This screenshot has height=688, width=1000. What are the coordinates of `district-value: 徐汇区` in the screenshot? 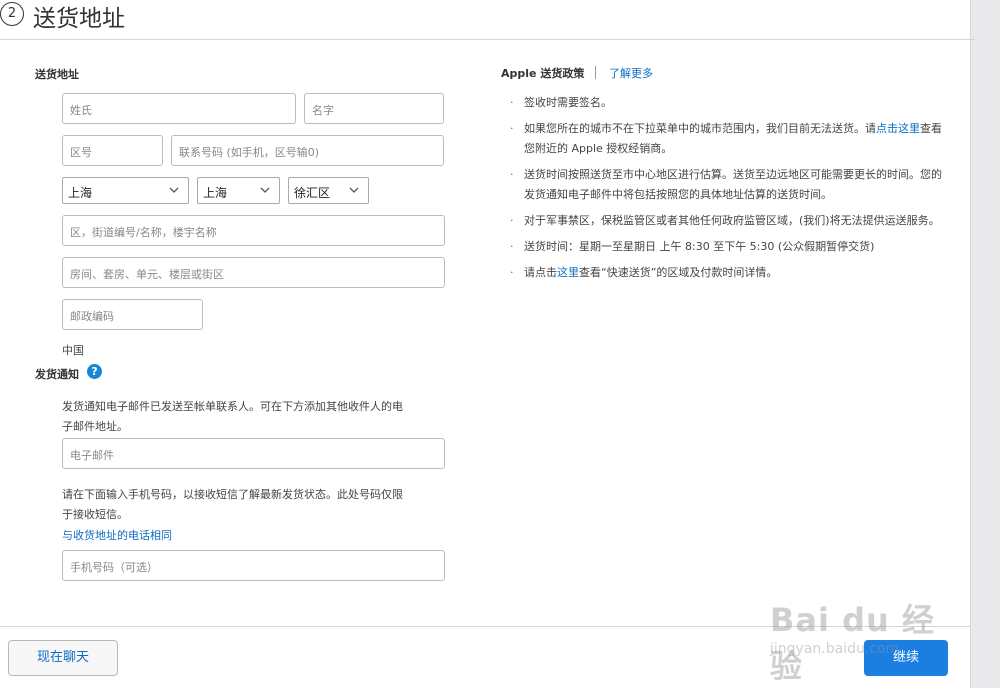 It's located at (312, 193).